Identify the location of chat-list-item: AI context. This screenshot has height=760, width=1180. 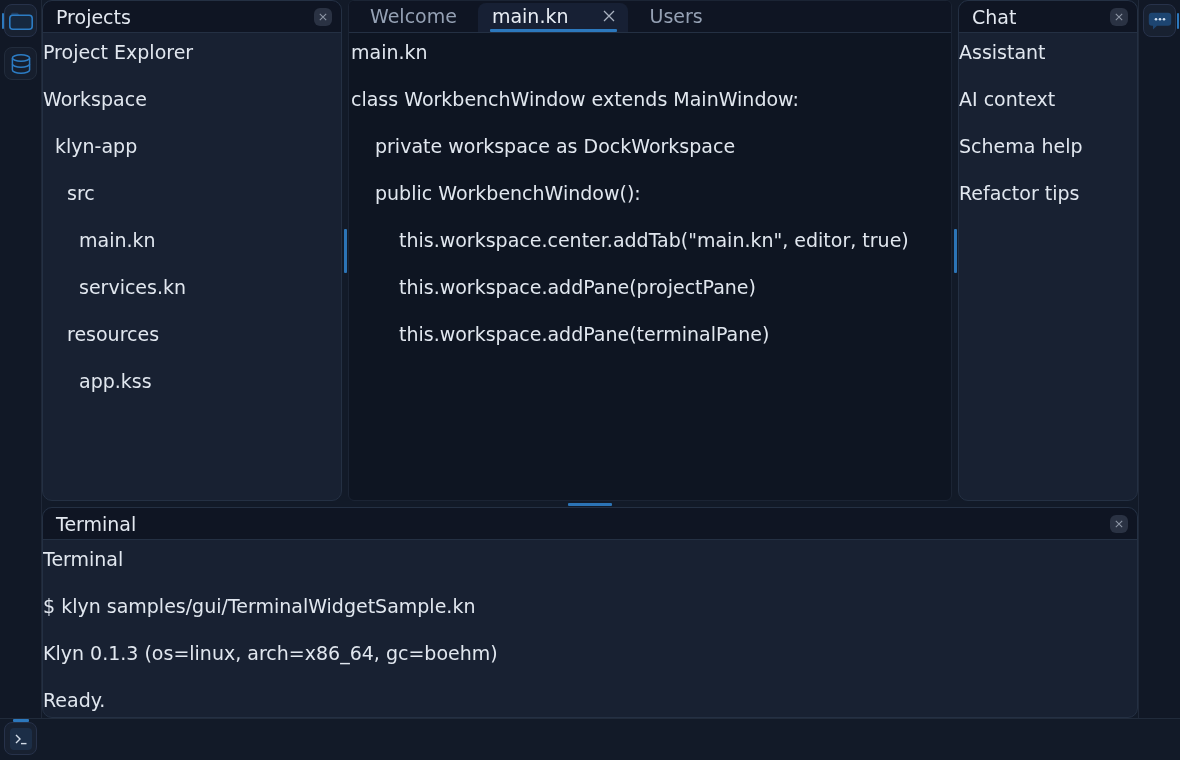
(1007, 99).